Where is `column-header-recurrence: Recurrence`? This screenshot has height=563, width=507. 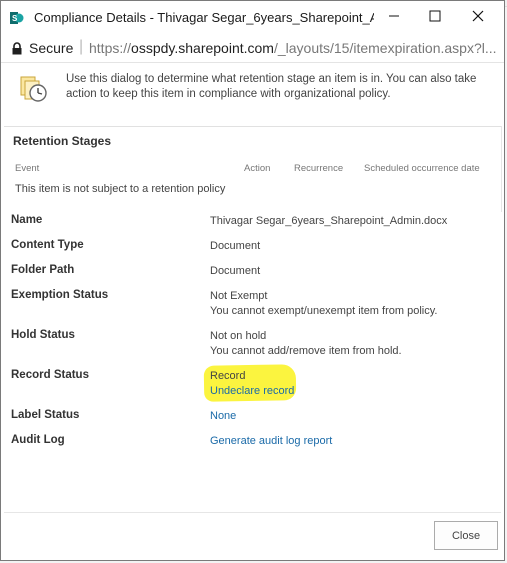
column-header-recurrence: Recurrence is located at coordinates (319, 168).